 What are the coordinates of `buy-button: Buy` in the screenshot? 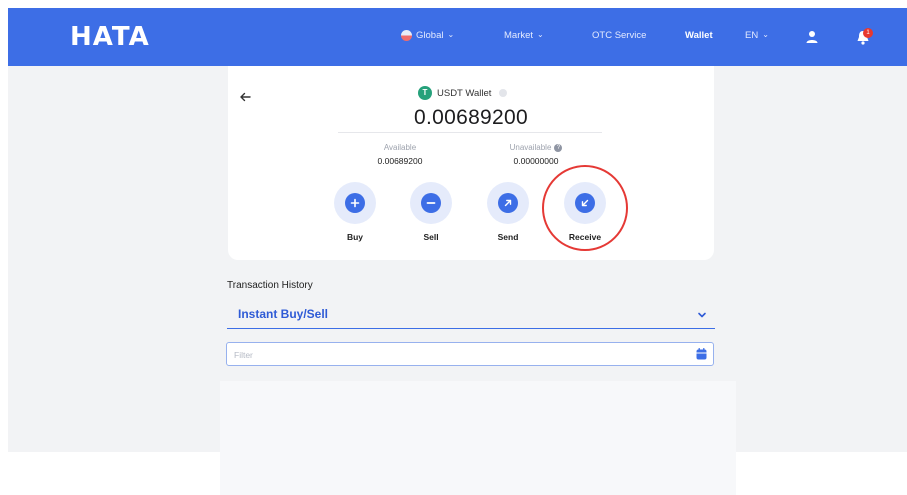 It's located at (355, 212).